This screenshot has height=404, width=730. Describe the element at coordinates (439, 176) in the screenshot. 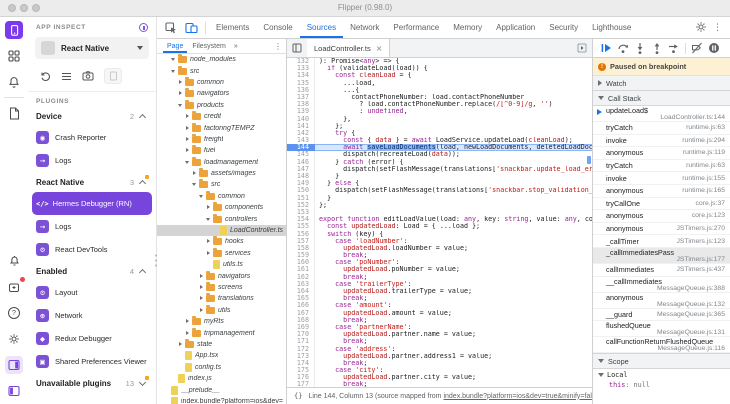

I see `code-line: 148 }` at that location.